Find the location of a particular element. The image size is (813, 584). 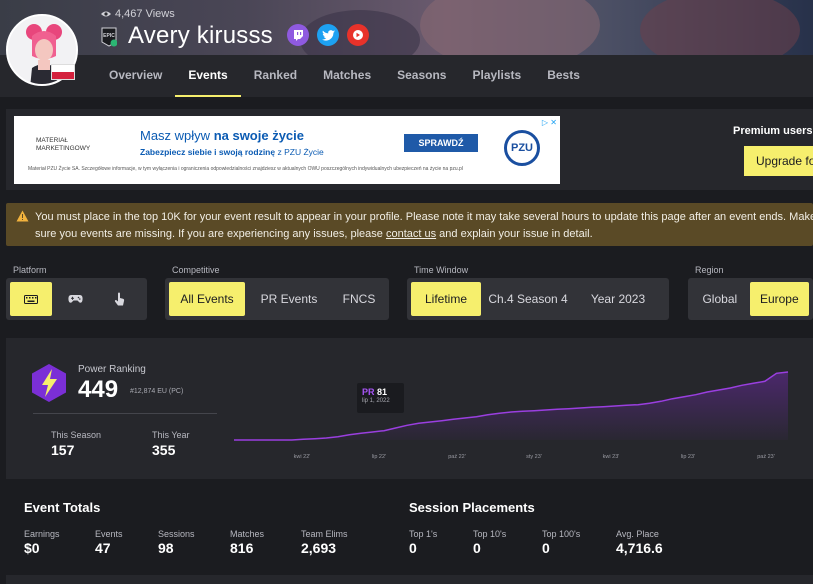

chart-x-tick: paź 22' is located at coordinates (457, 457).